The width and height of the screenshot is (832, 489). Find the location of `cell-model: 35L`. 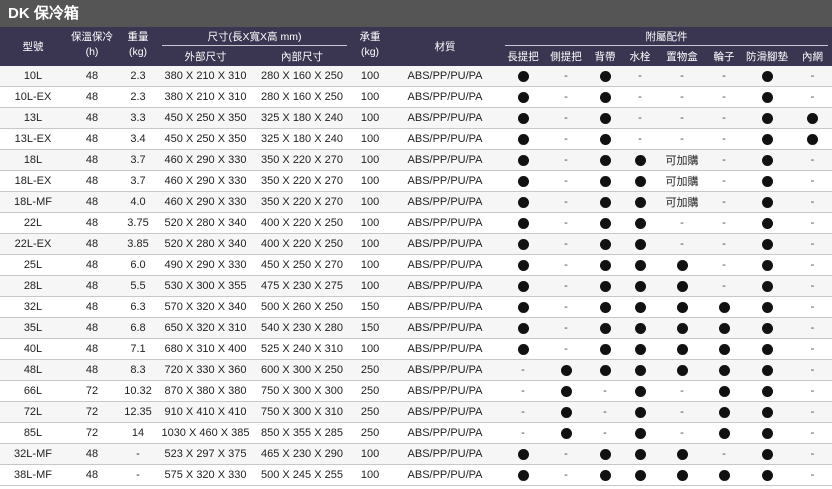

cell-model: 35L is located at coordinates (33, 328).